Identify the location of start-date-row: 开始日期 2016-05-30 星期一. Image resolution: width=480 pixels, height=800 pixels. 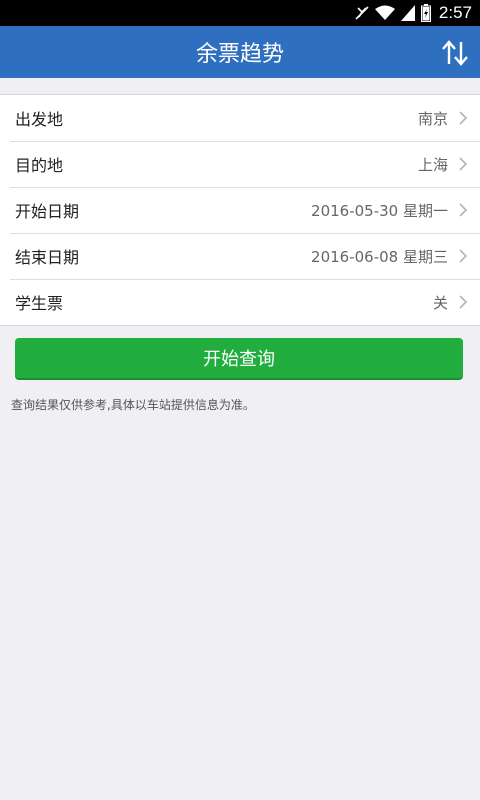
(240, 210).